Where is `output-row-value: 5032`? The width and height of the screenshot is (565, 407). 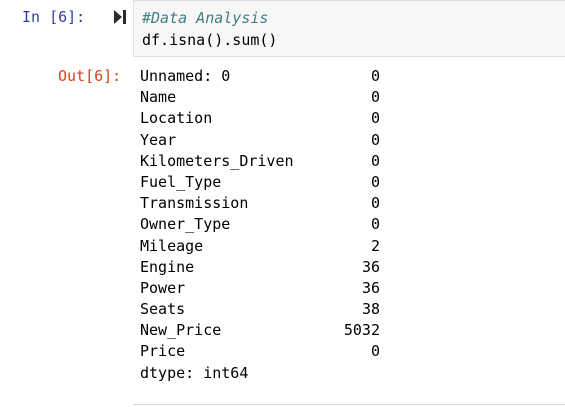 output-row-value: 5032 is located at coordinates (361, 330).